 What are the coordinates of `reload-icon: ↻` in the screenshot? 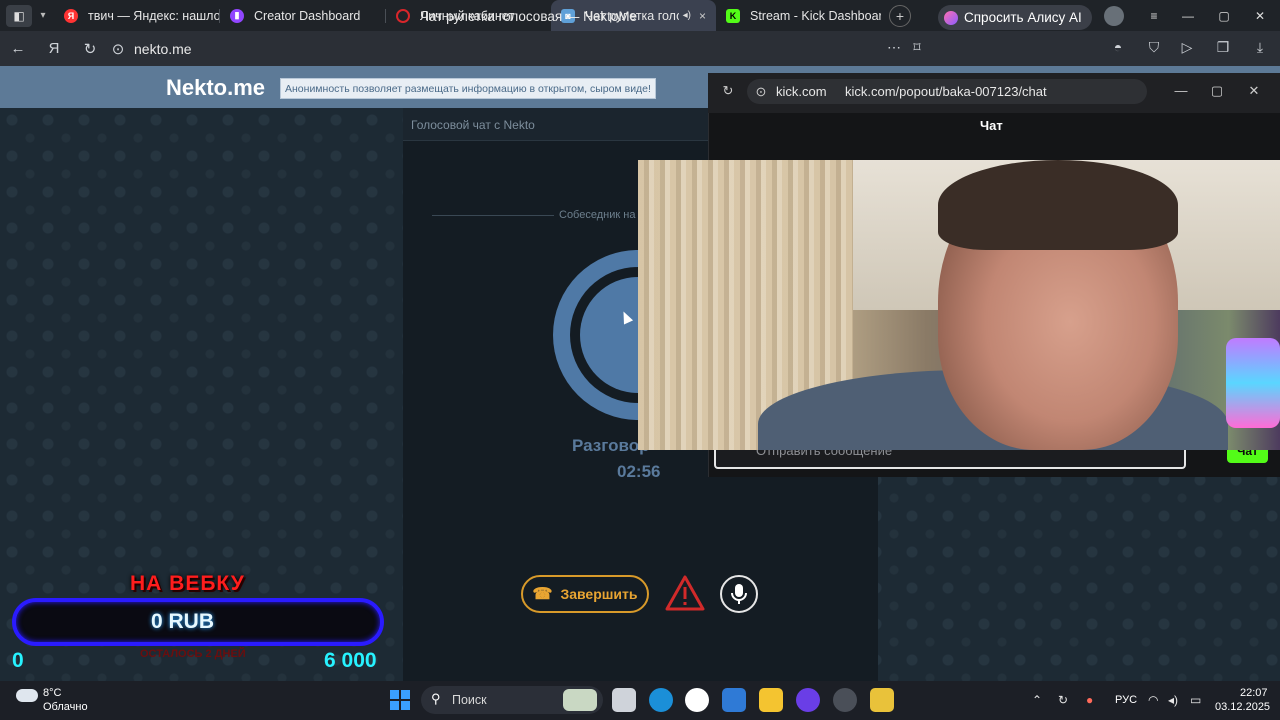 It's located at (90, 49).